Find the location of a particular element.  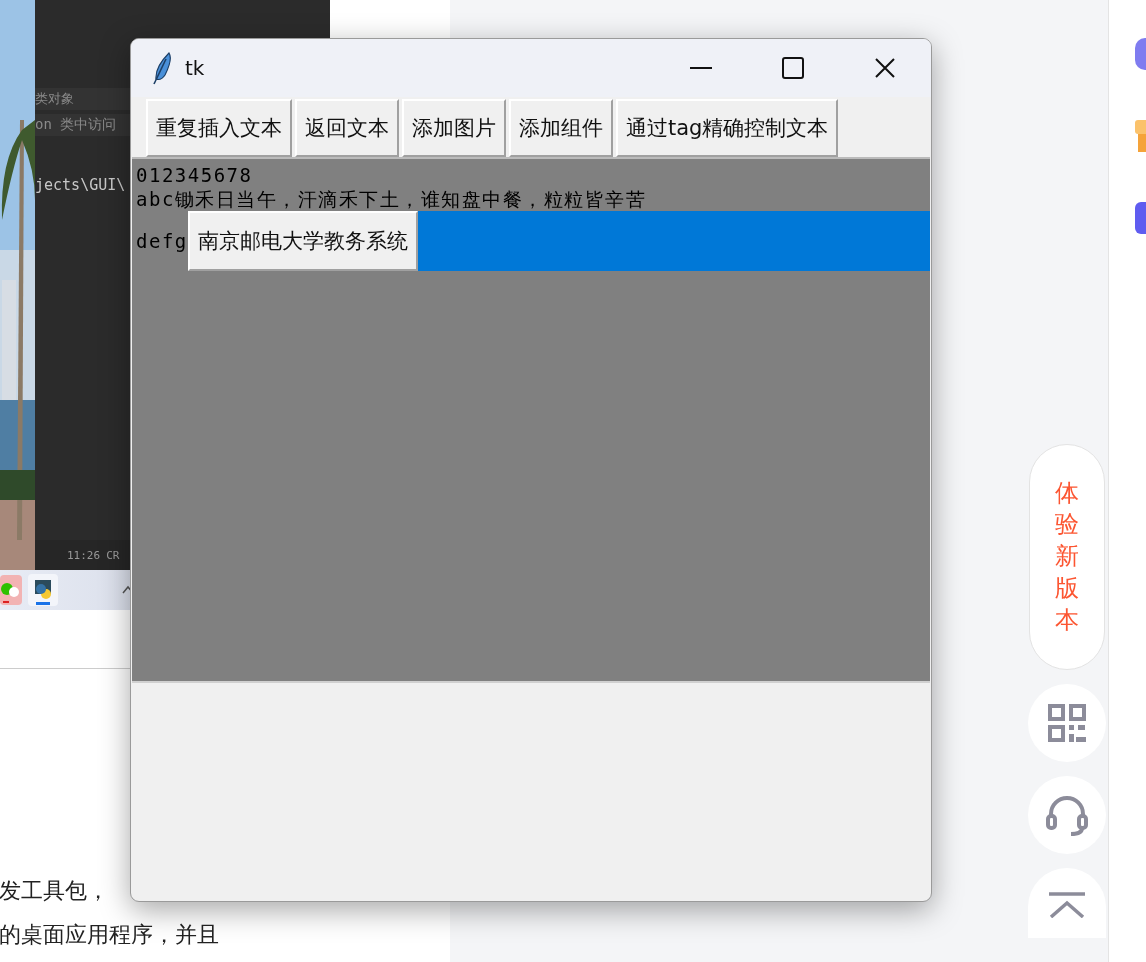

close-icon is located at coordinates (885, 68).